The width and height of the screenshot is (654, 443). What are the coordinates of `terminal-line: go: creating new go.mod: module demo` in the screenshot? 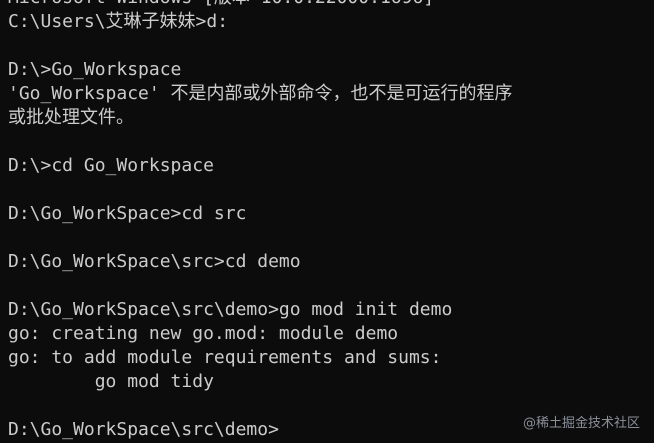 It's located at (203, 333).